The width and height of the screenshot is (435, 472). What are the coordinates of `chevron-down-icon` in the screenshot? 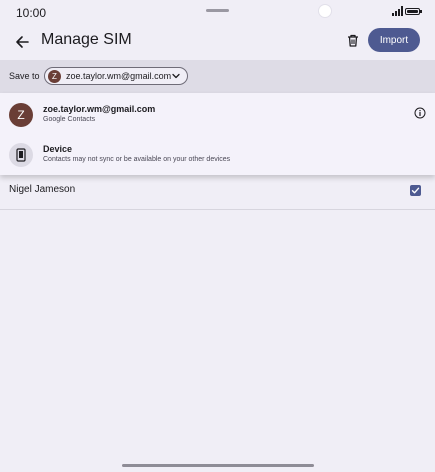 It's located at (176, 76).